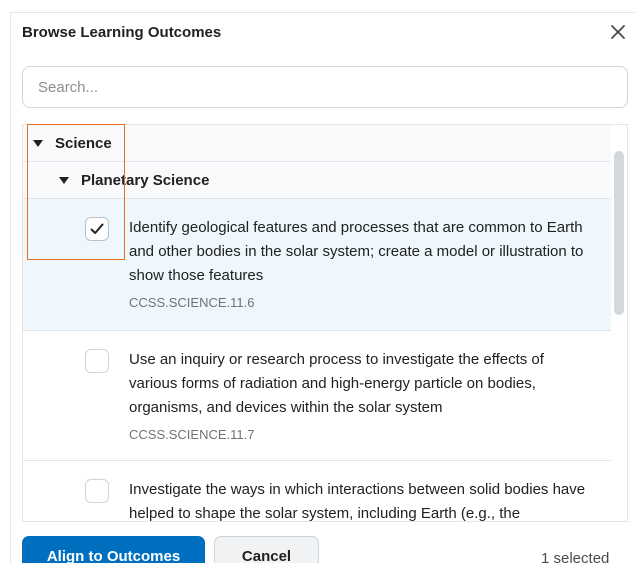 Image resolution: width=635 pixels, height=563 pixels. What do you see at coordinates (317, 143) in the screenshot?
I see `tree-node-science: Science` at bounding box center [317, 143].